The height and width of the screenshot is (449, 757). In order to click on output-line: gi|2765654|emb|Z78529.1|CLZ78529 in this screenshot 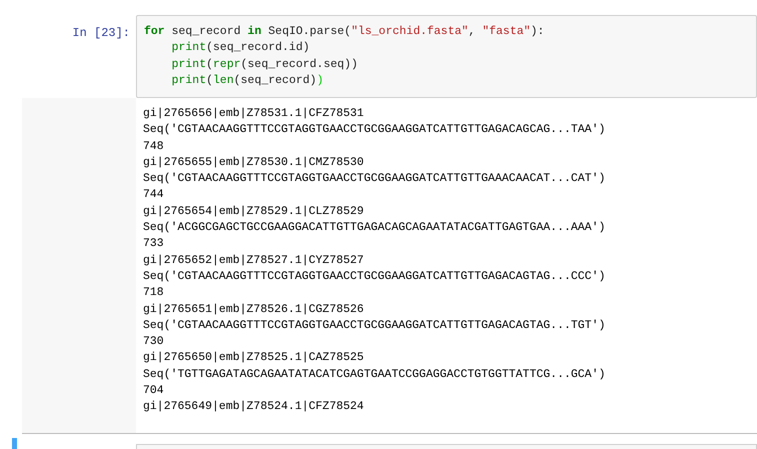, I will do `click(254, 212)`.